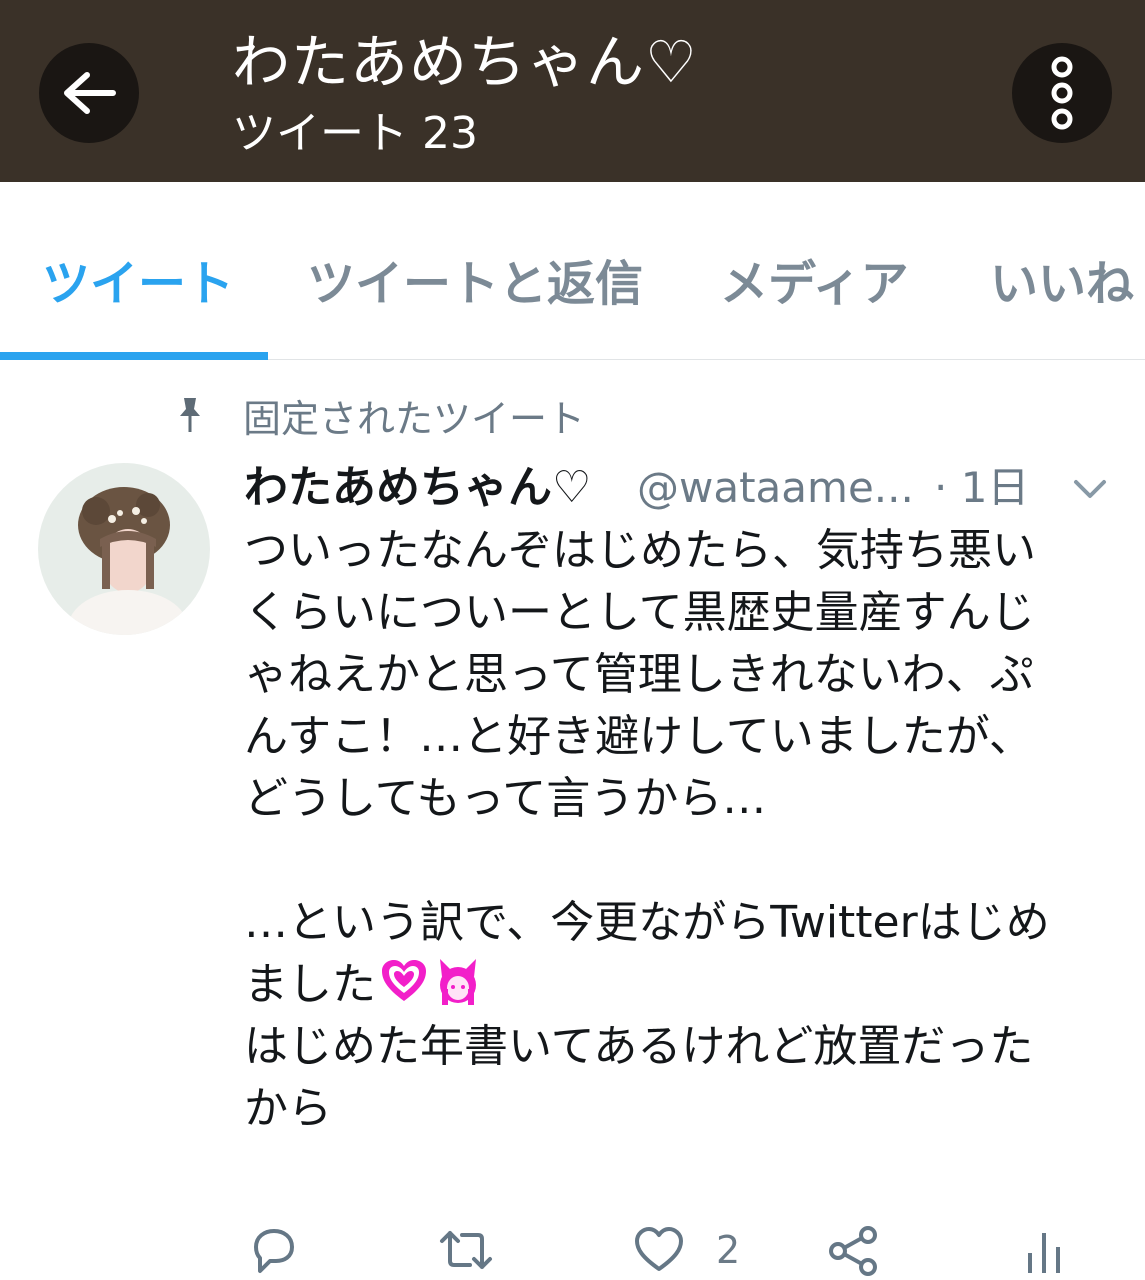 The image size is (1145, 1280). What do you see at coordinates (981, 488) in the screenshot?
I see `tweet-timestamp: · 1日` at bounding box center [981, 488].